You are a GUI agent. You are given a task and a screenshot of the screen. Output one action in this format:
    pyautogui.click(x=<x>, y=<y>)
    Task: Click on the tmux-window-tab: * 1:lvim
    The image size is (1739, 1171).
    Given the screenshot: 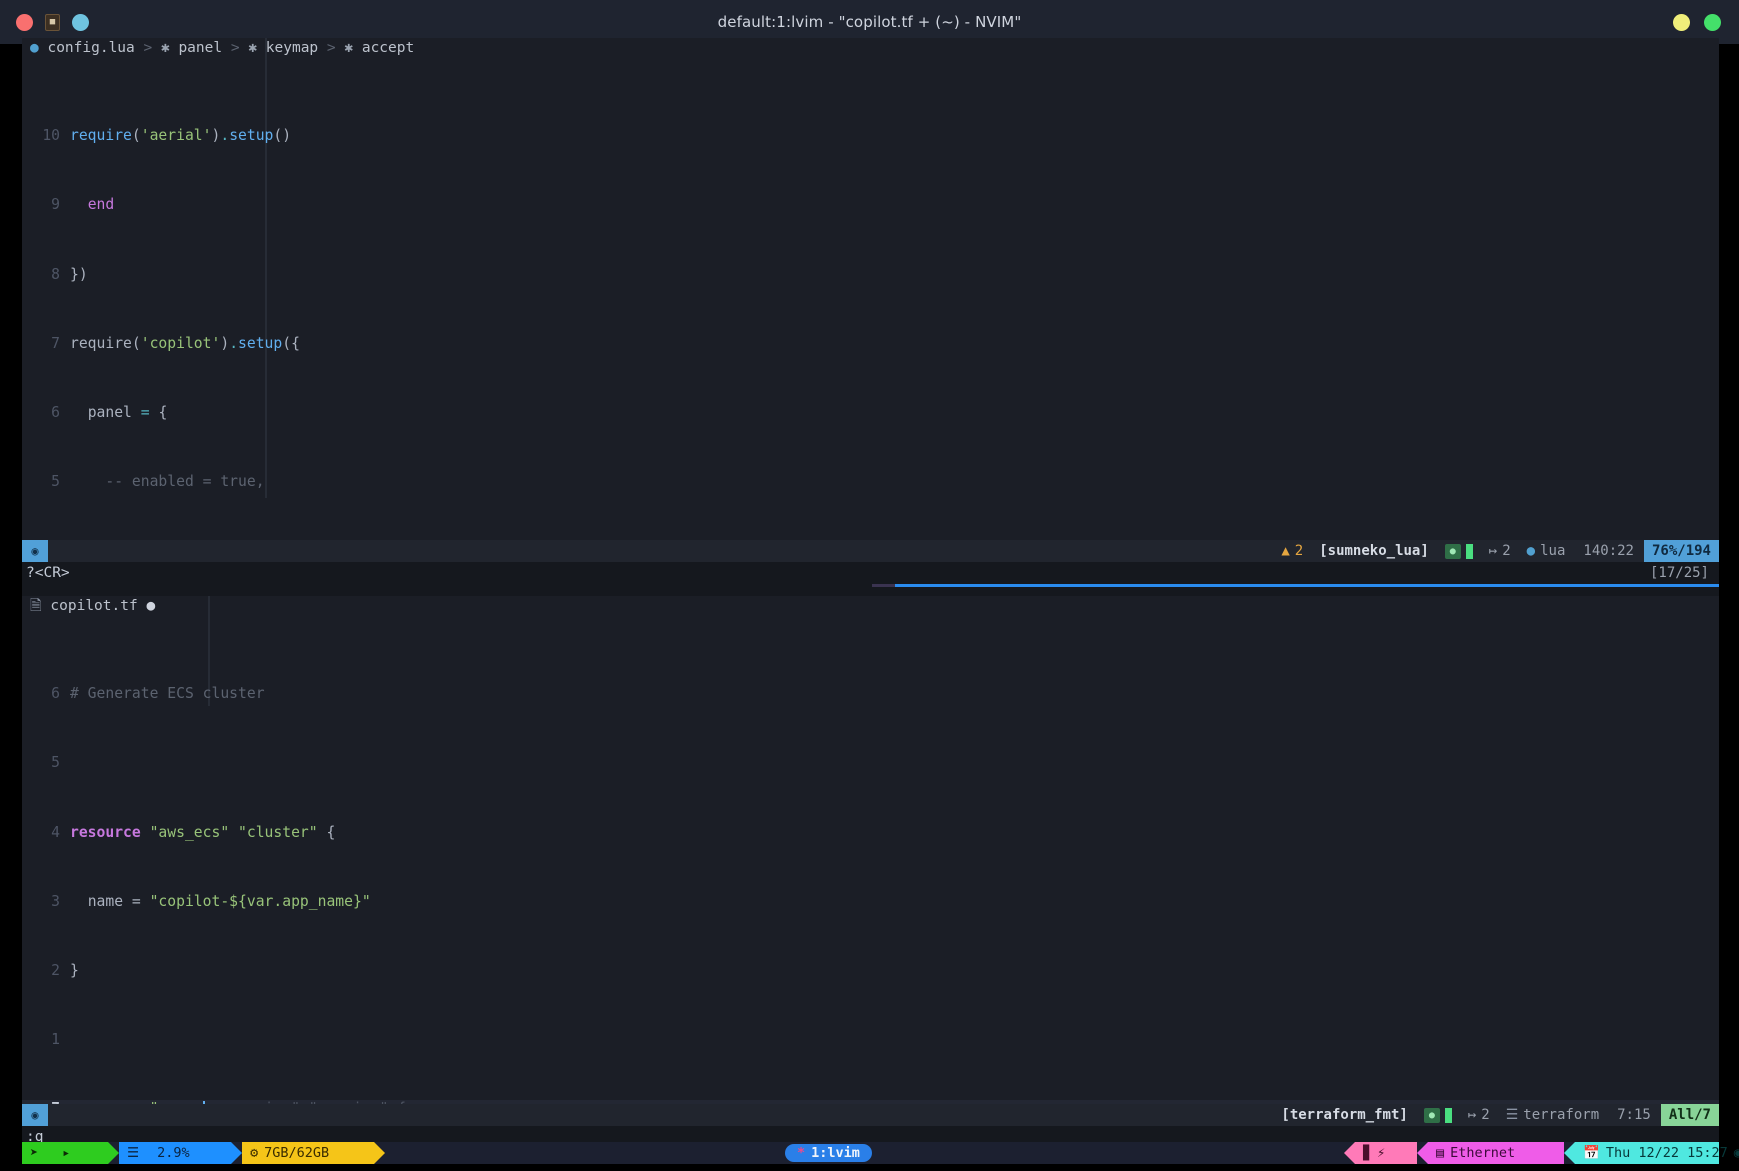 What is the action you would take?
    pyautogui.click(x=828, y=1153)
    